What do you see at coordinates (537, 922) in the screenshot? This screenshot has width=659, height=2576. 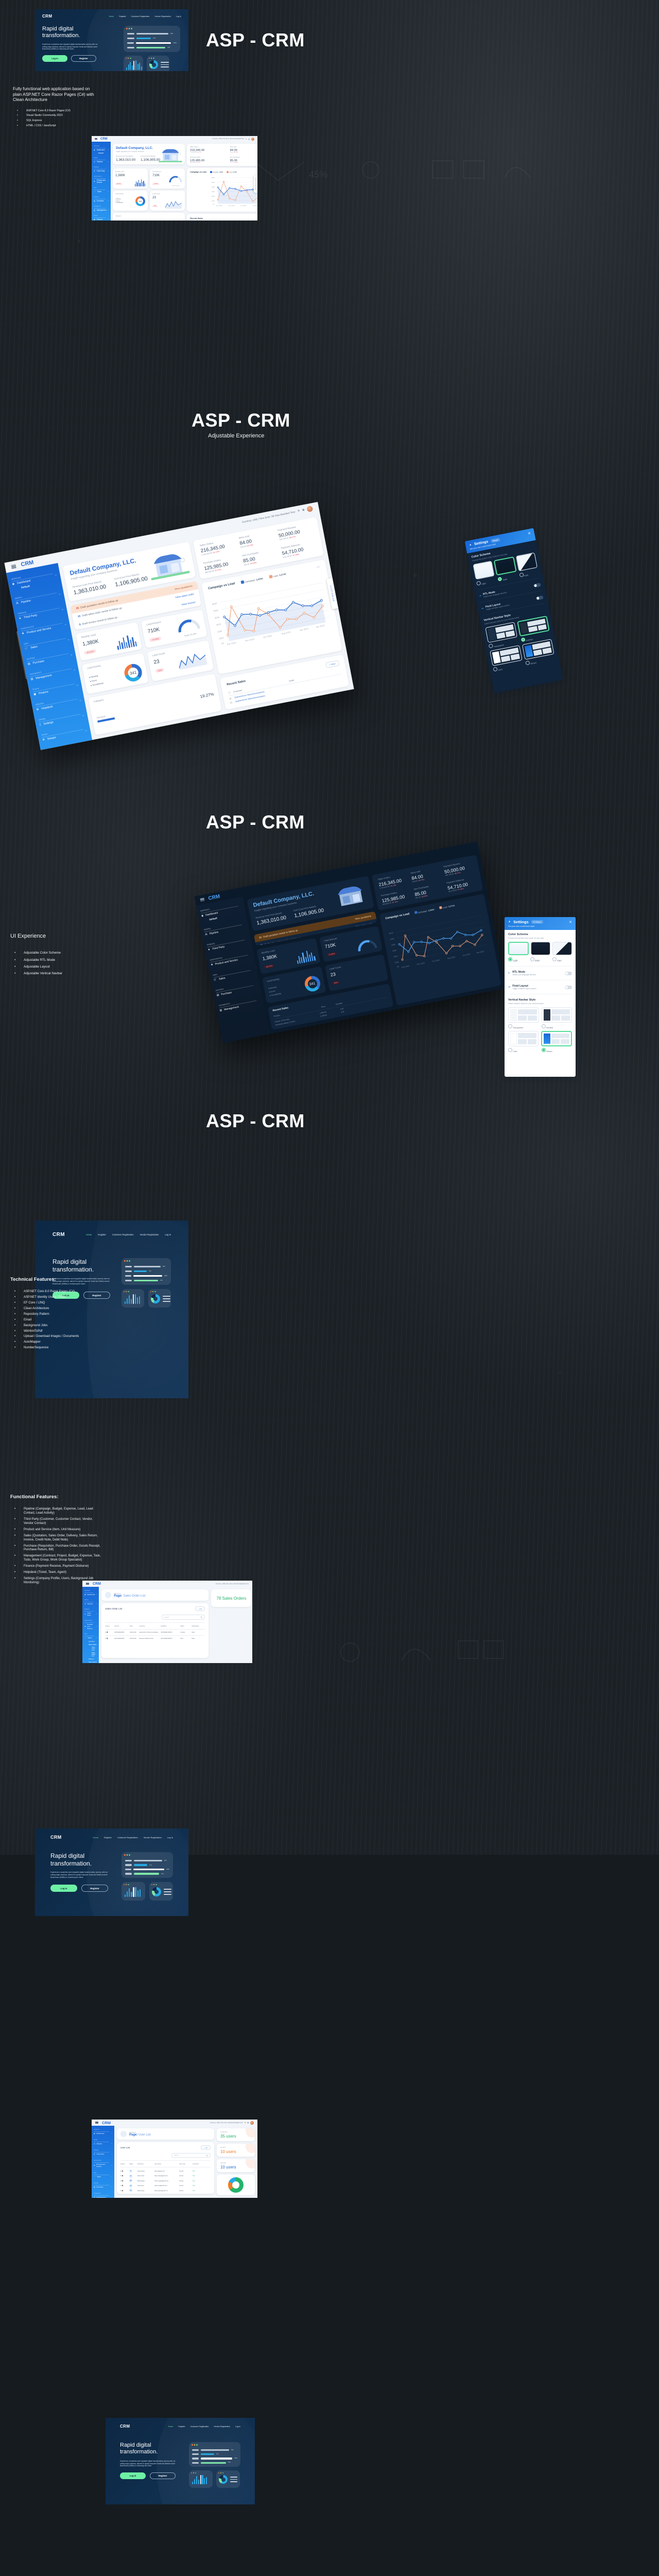 I see `settings-reset-button: ⟳ Reset` at bounding box center [537, 922].